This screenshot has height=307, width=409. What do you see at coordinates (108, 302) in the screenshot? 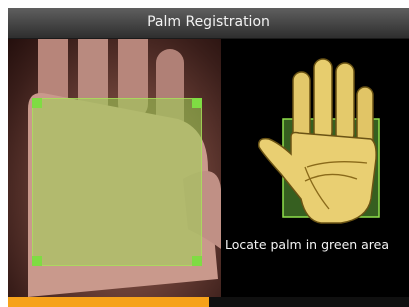
I see `progress-fill` at bounding box center [108, 302].